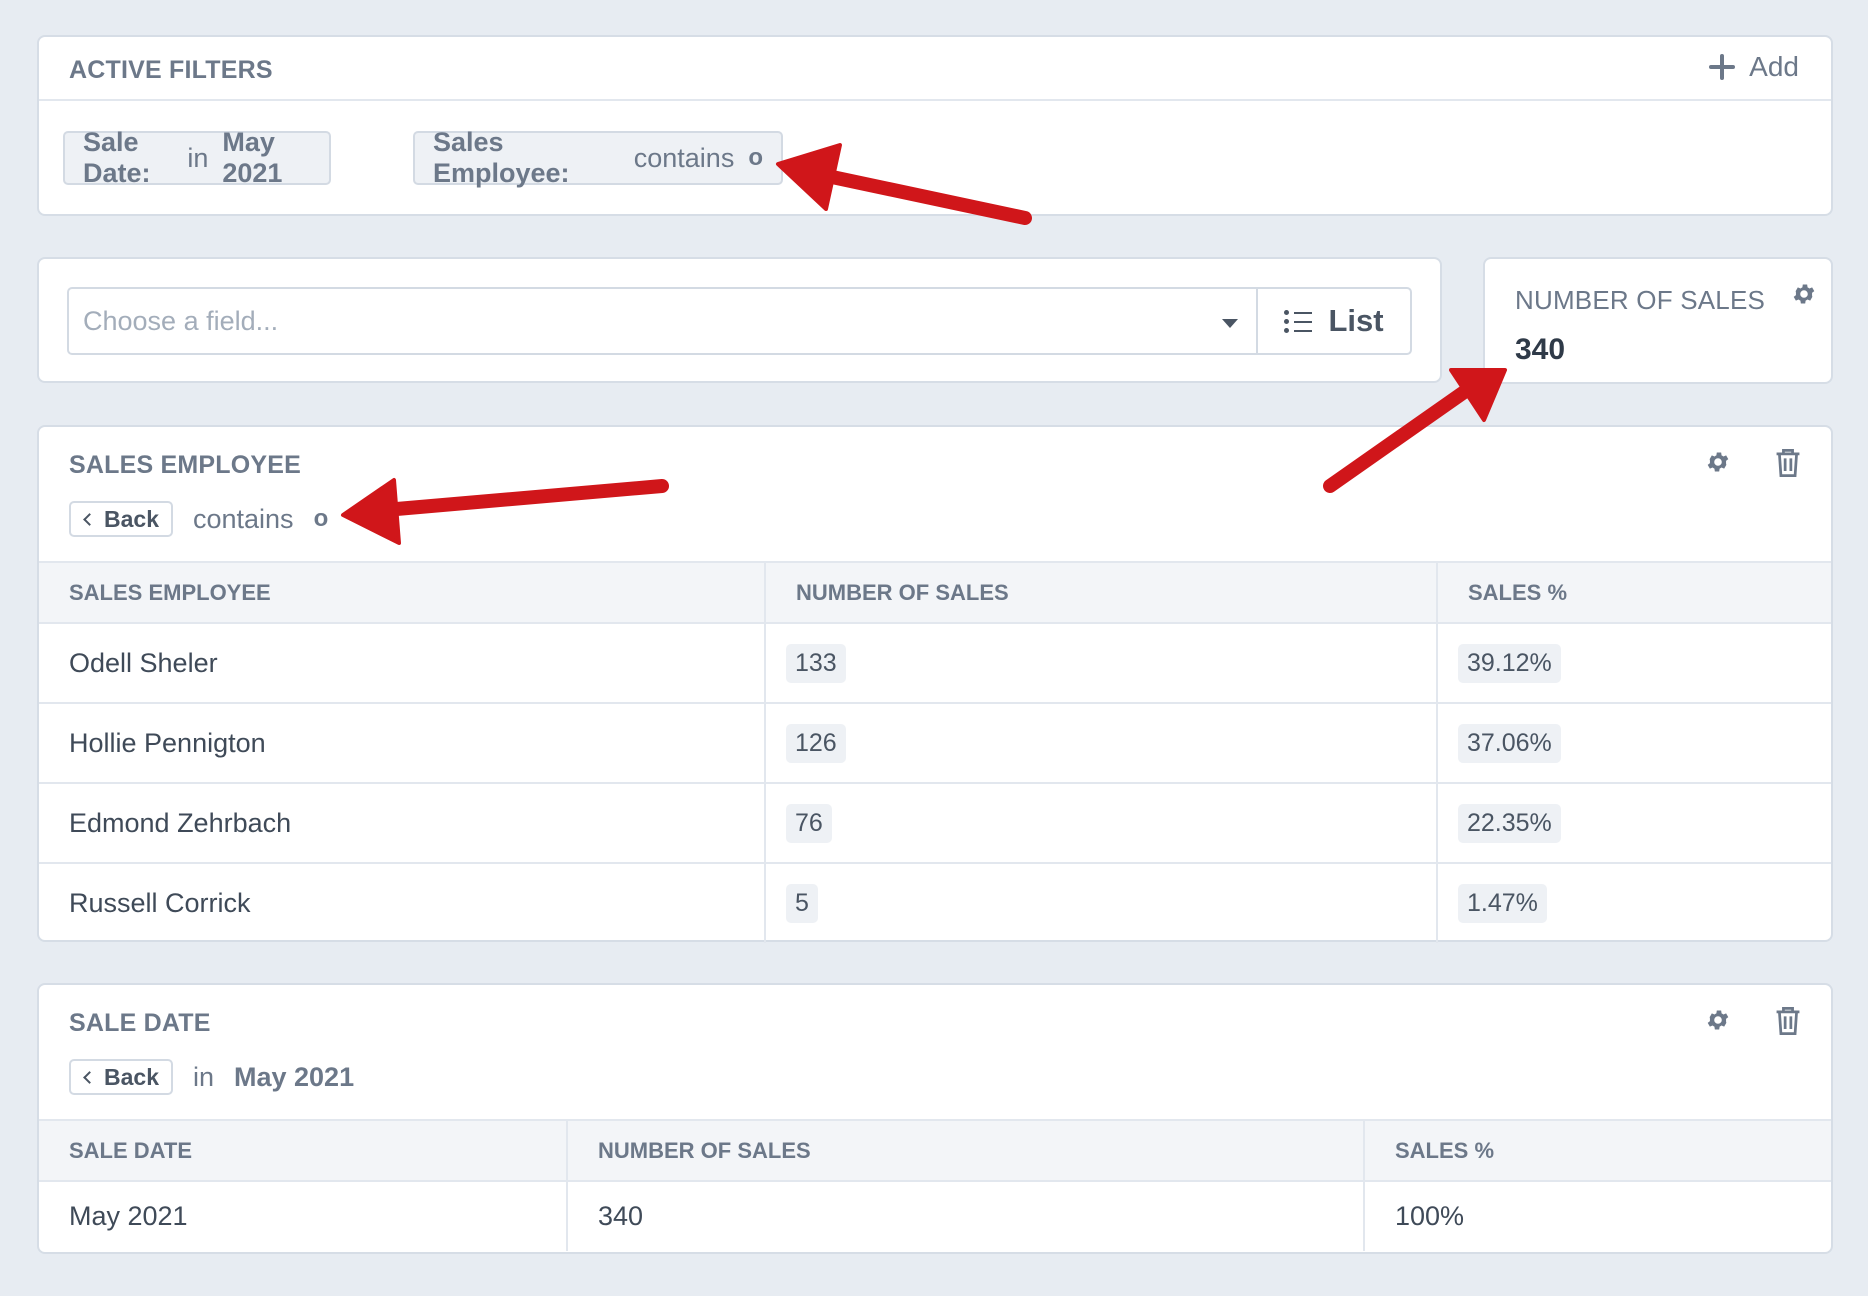 The image size is (1868, 1296). I want to click on filter-operator: in, so click(203, 1076).